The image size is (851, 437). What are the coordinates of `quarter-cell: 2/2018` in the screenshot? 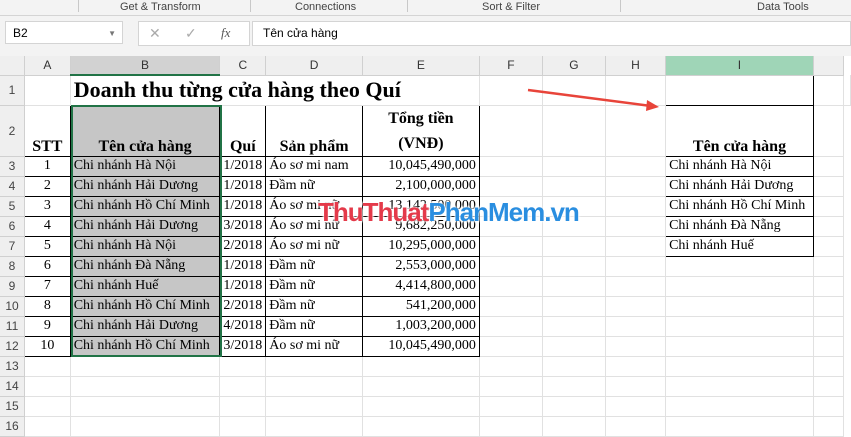 It's located at (243, 306).